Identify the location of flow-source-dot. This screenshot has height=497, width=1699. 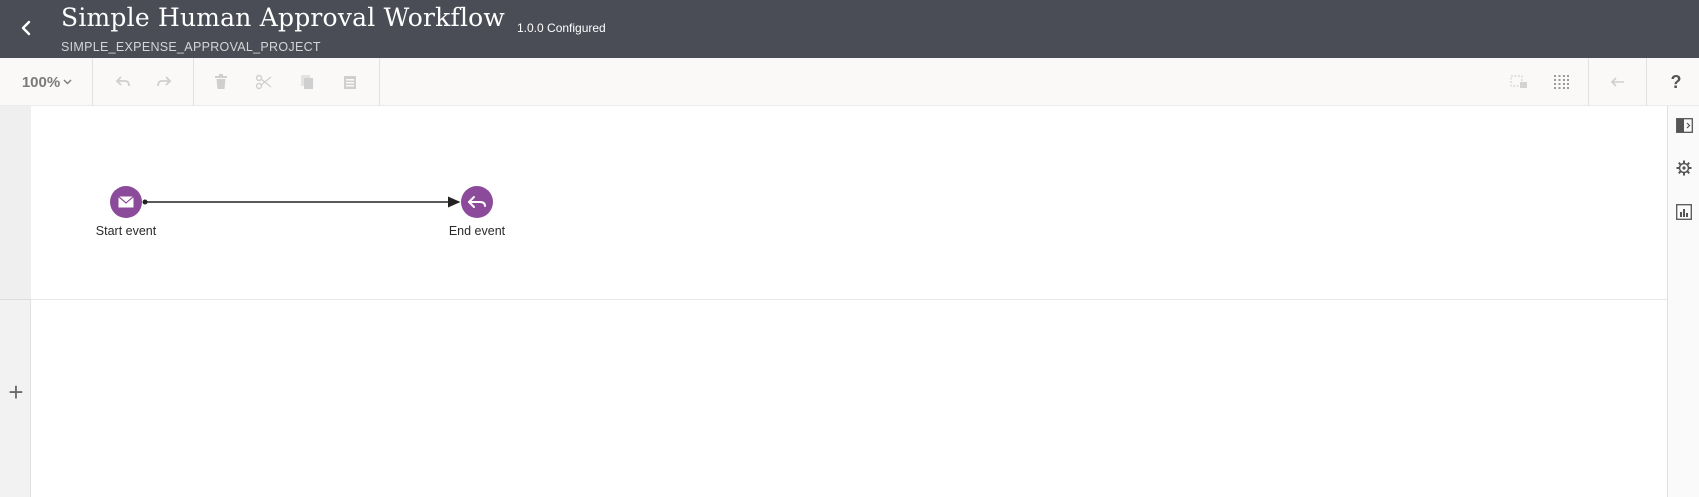
(145, 202).